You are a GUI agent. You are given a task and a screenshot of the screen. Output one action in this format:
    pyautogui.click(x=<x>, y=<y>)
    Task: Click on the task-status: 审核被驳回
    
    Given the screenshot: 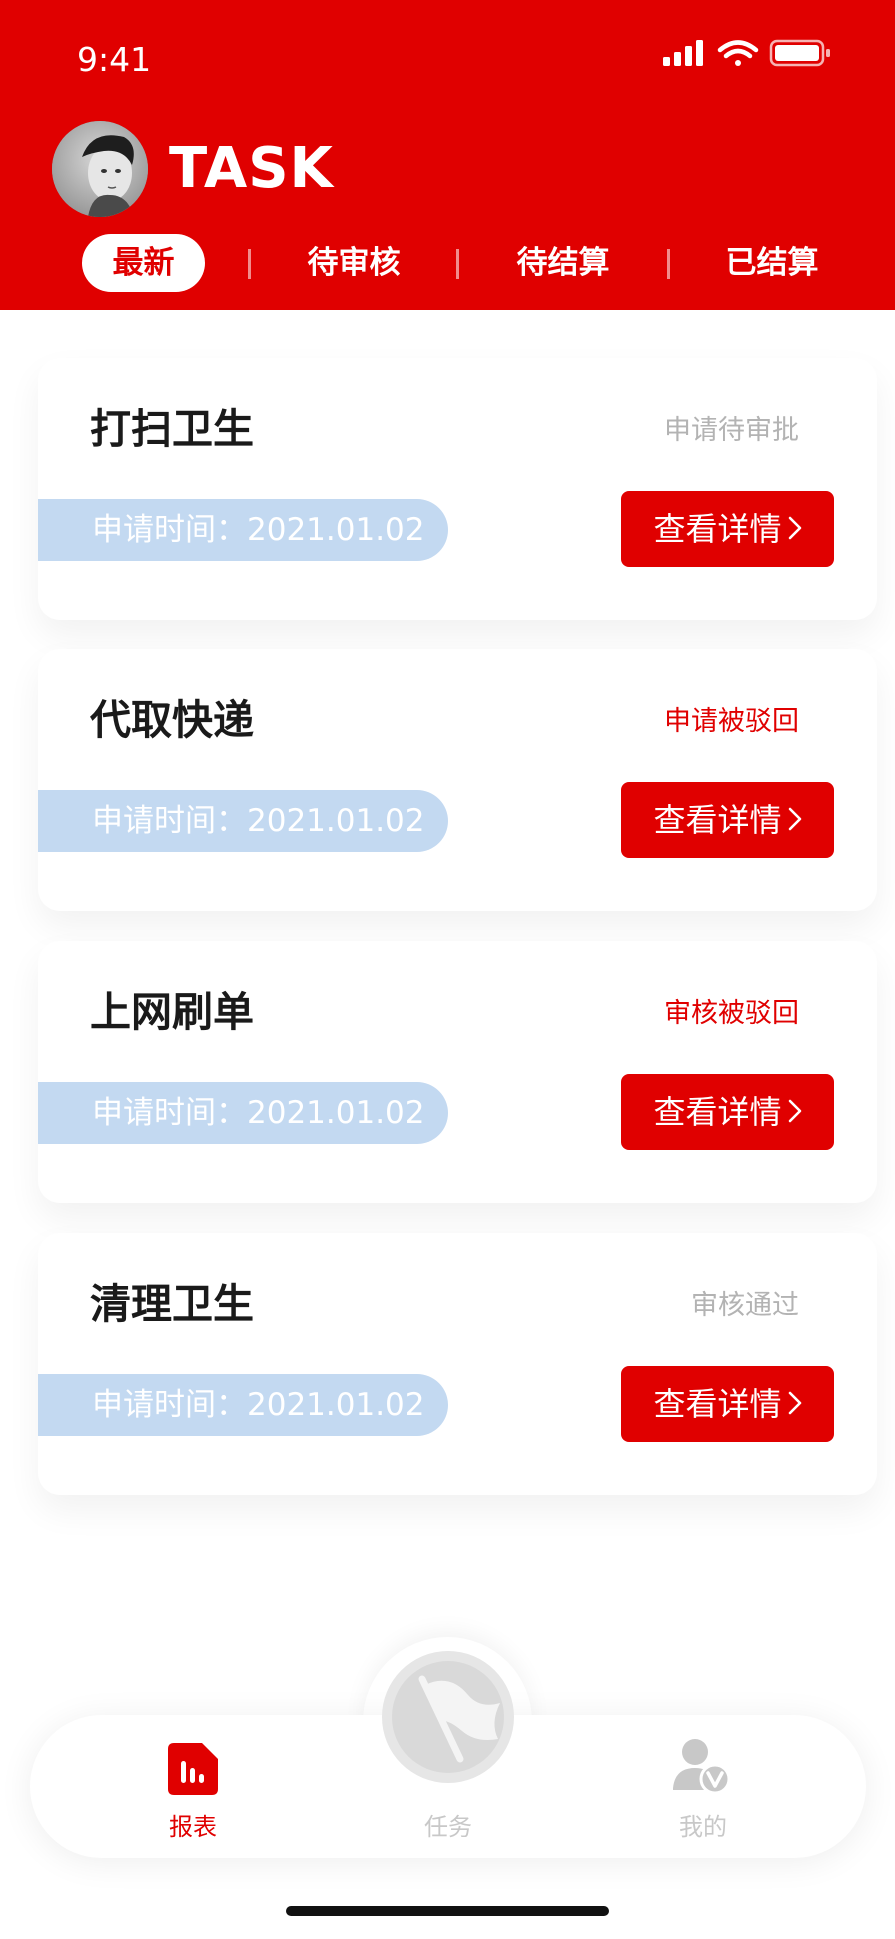 What is the action you would take?
    pyautogui.click(x=731, y=1013)
    